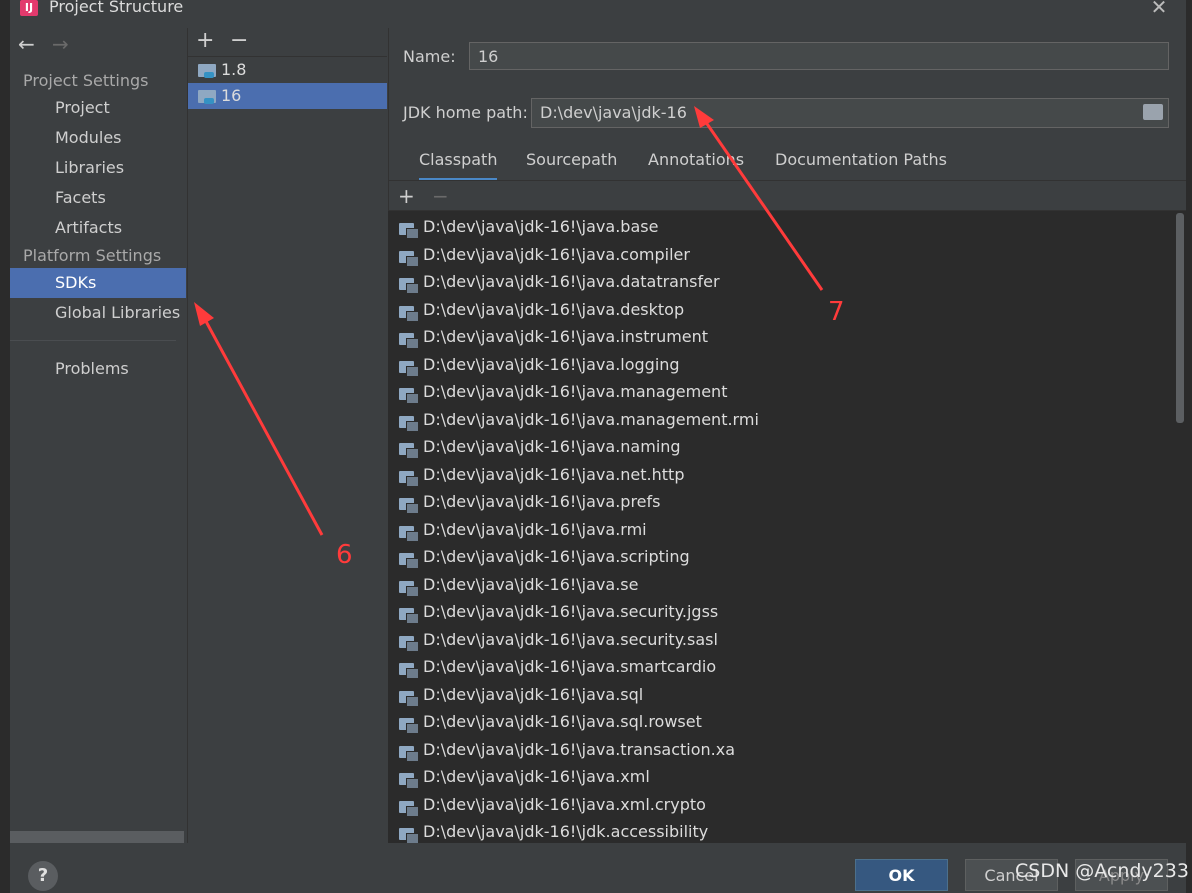 Image resolution: width=1192 pixels, height=893 pixels. Describe the element at coordinates (836, 312) in the screenshot. I see `annotation-label-7: 7` at that location.